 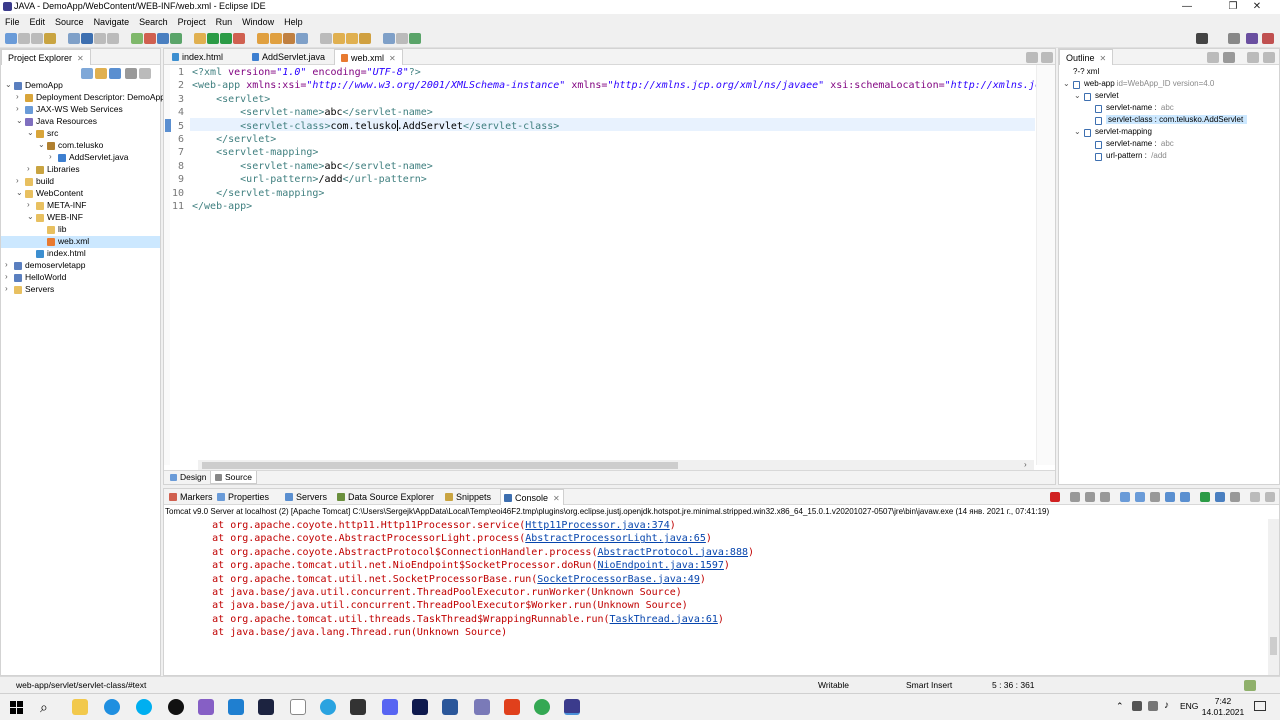 I want to click on new-package-icon, so click(x=276, y=38).